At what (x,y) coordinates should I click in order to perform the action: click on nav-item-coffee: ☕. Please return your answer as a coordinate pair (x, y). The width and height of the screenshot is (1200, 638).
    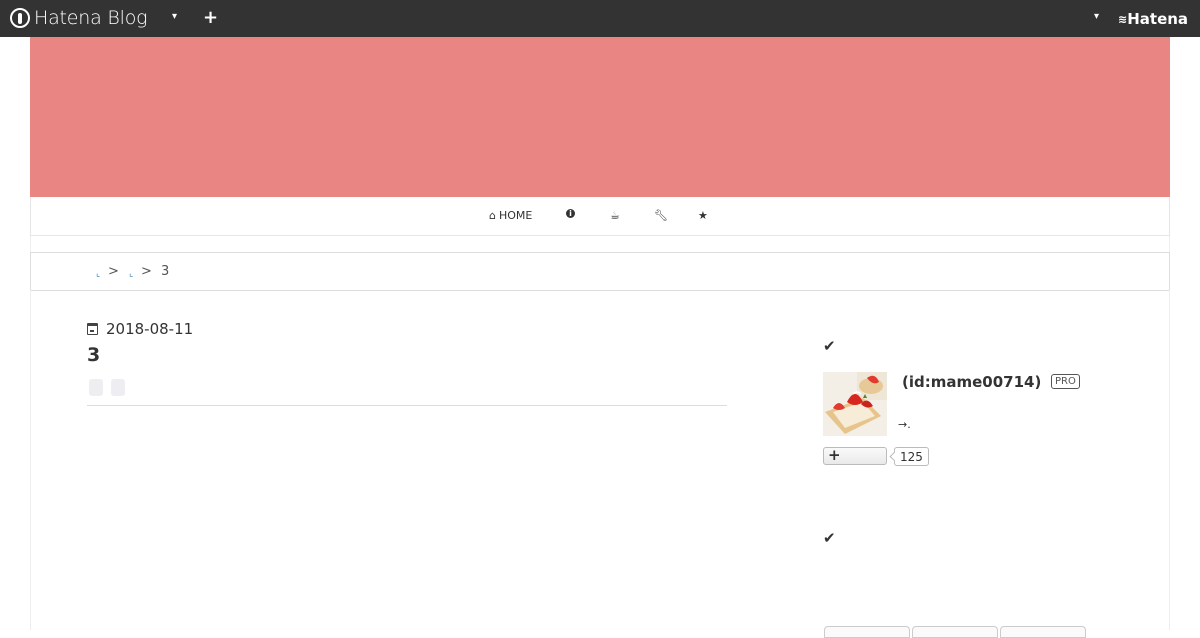
    Looking at the image, I should click on (616, 215).